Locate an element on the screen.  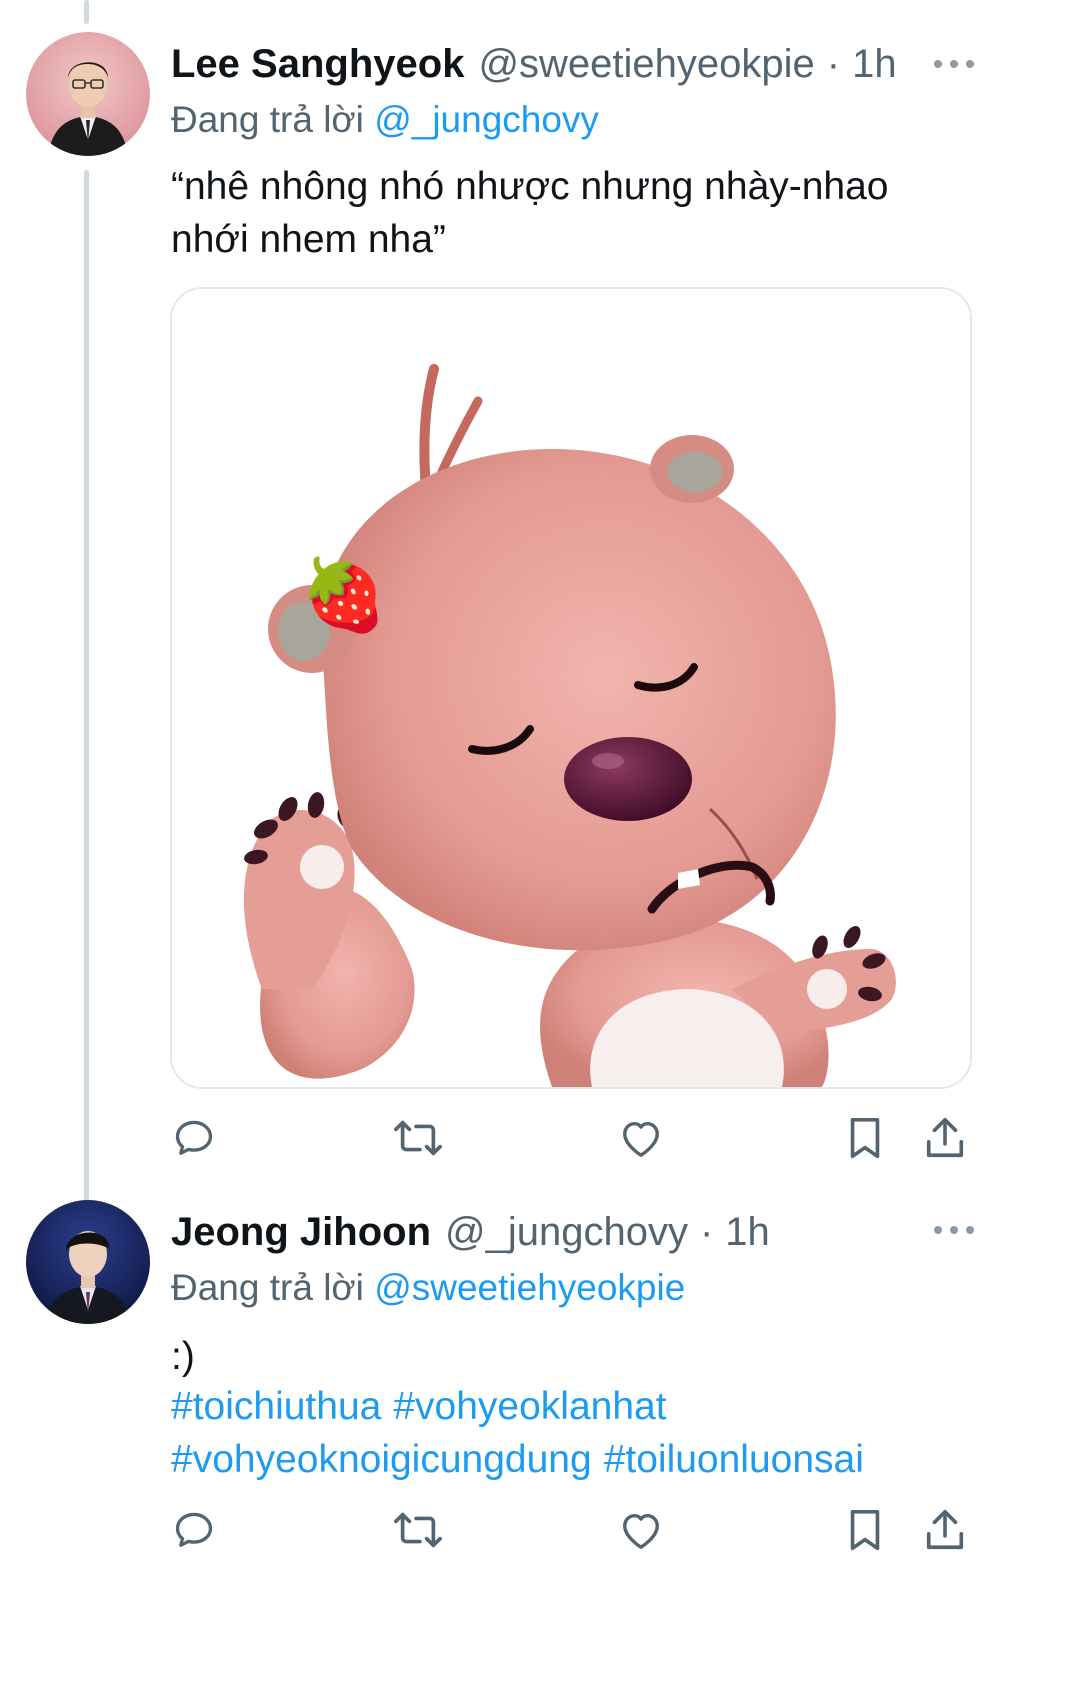
strawberry-emoji: 🍓 is located at coordinates (343, 595).